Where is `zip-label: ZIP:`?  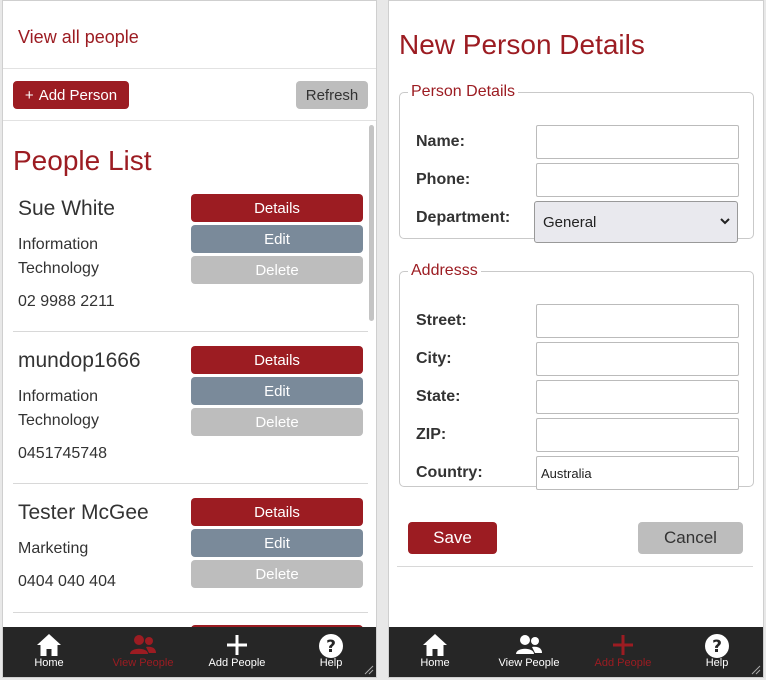 zip-label: ZIP: is located at coordinates (431, 434).